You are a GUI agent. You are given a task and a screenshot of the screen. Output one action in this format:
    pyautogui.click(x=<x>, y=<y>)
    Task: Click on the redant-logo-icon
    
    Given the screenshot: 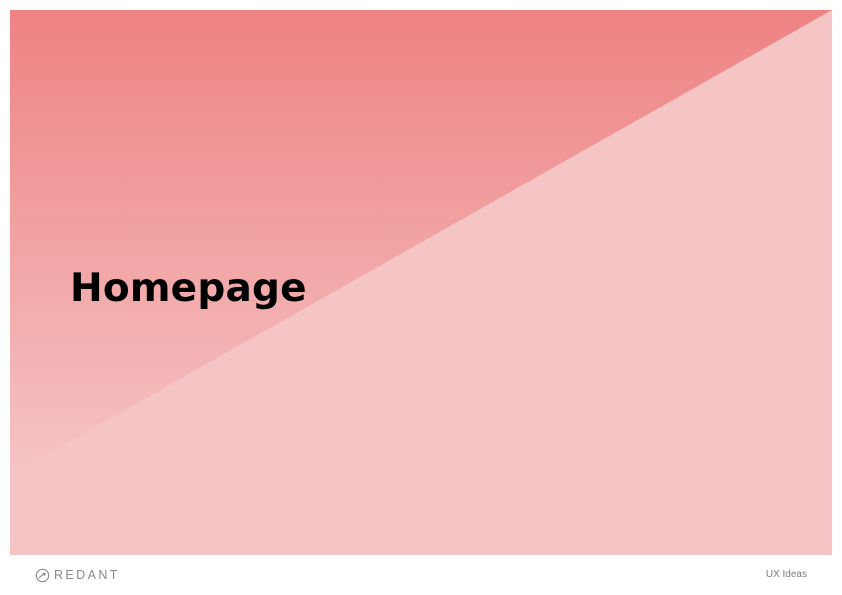 What is the action you would take?
    pyautogui.click(x=42, y=575)
    